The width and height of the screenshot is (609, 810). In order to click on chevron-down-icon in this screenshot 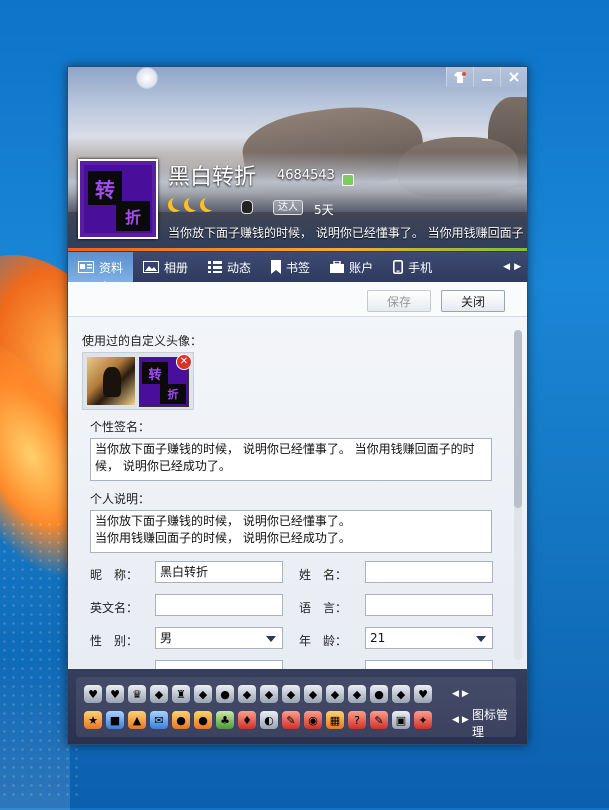, I will do `click(481, 639)`.